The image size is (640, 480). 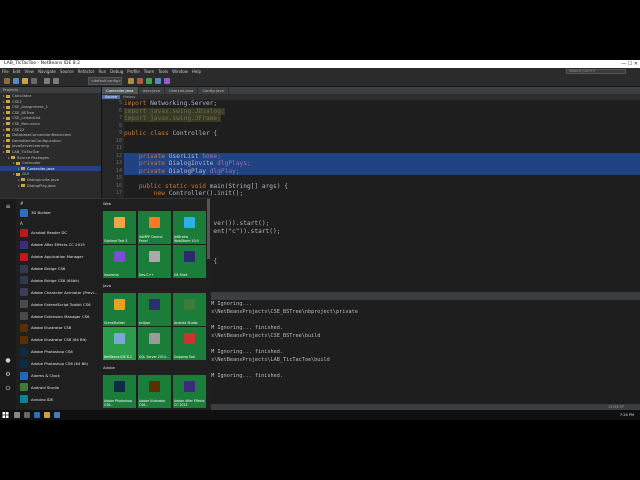 I want to click on editor-tab: UserList.java, so click(x=182, y=90).